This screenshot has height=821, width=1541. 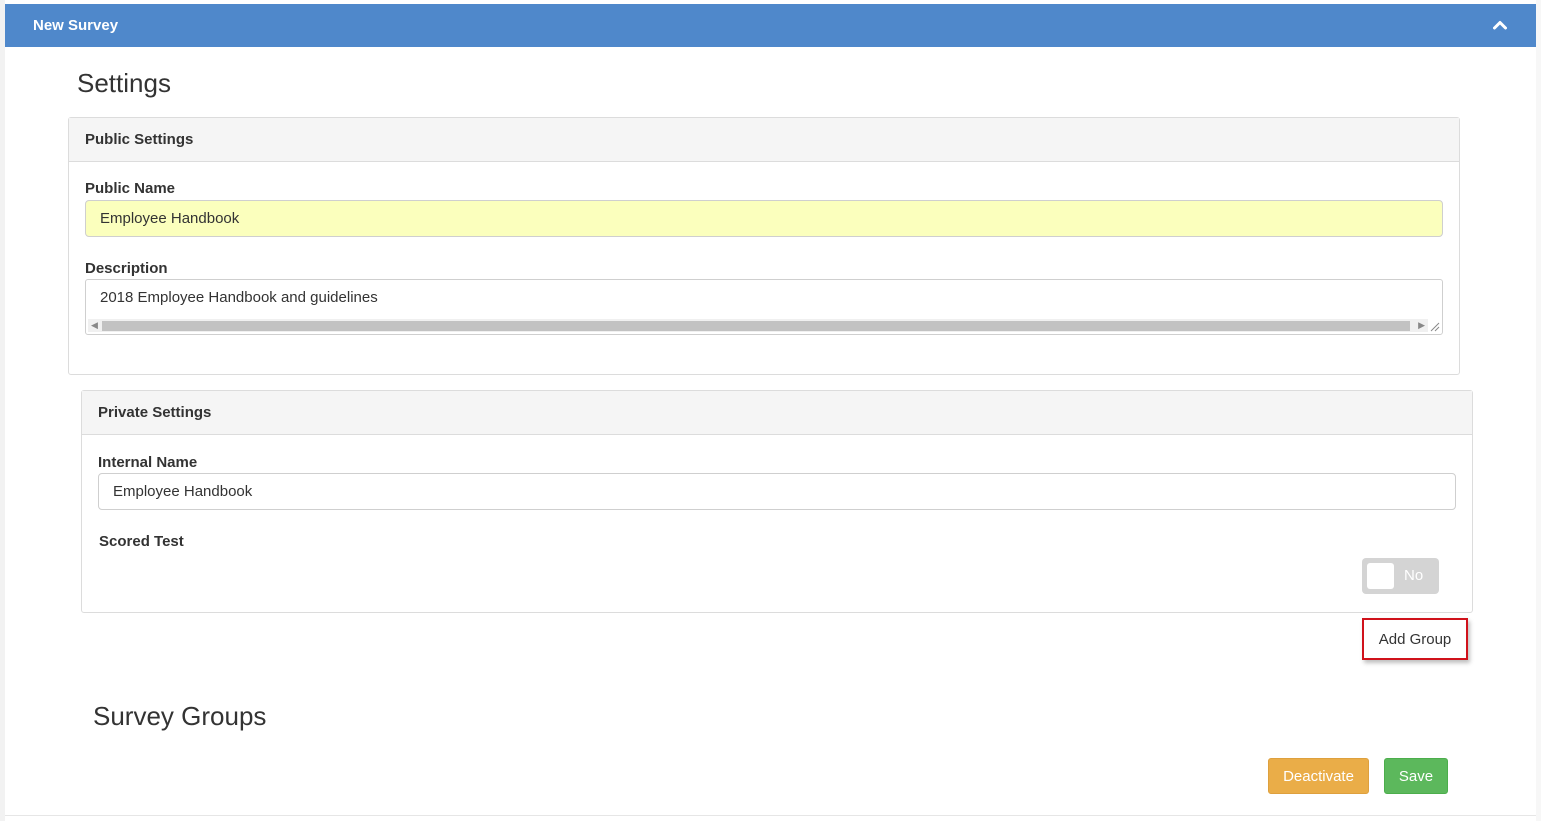 What do you see at coordinates (1414, 575) in the screenshot?
I see `toggle-state-label: No` at bounding box center [1414, 575].